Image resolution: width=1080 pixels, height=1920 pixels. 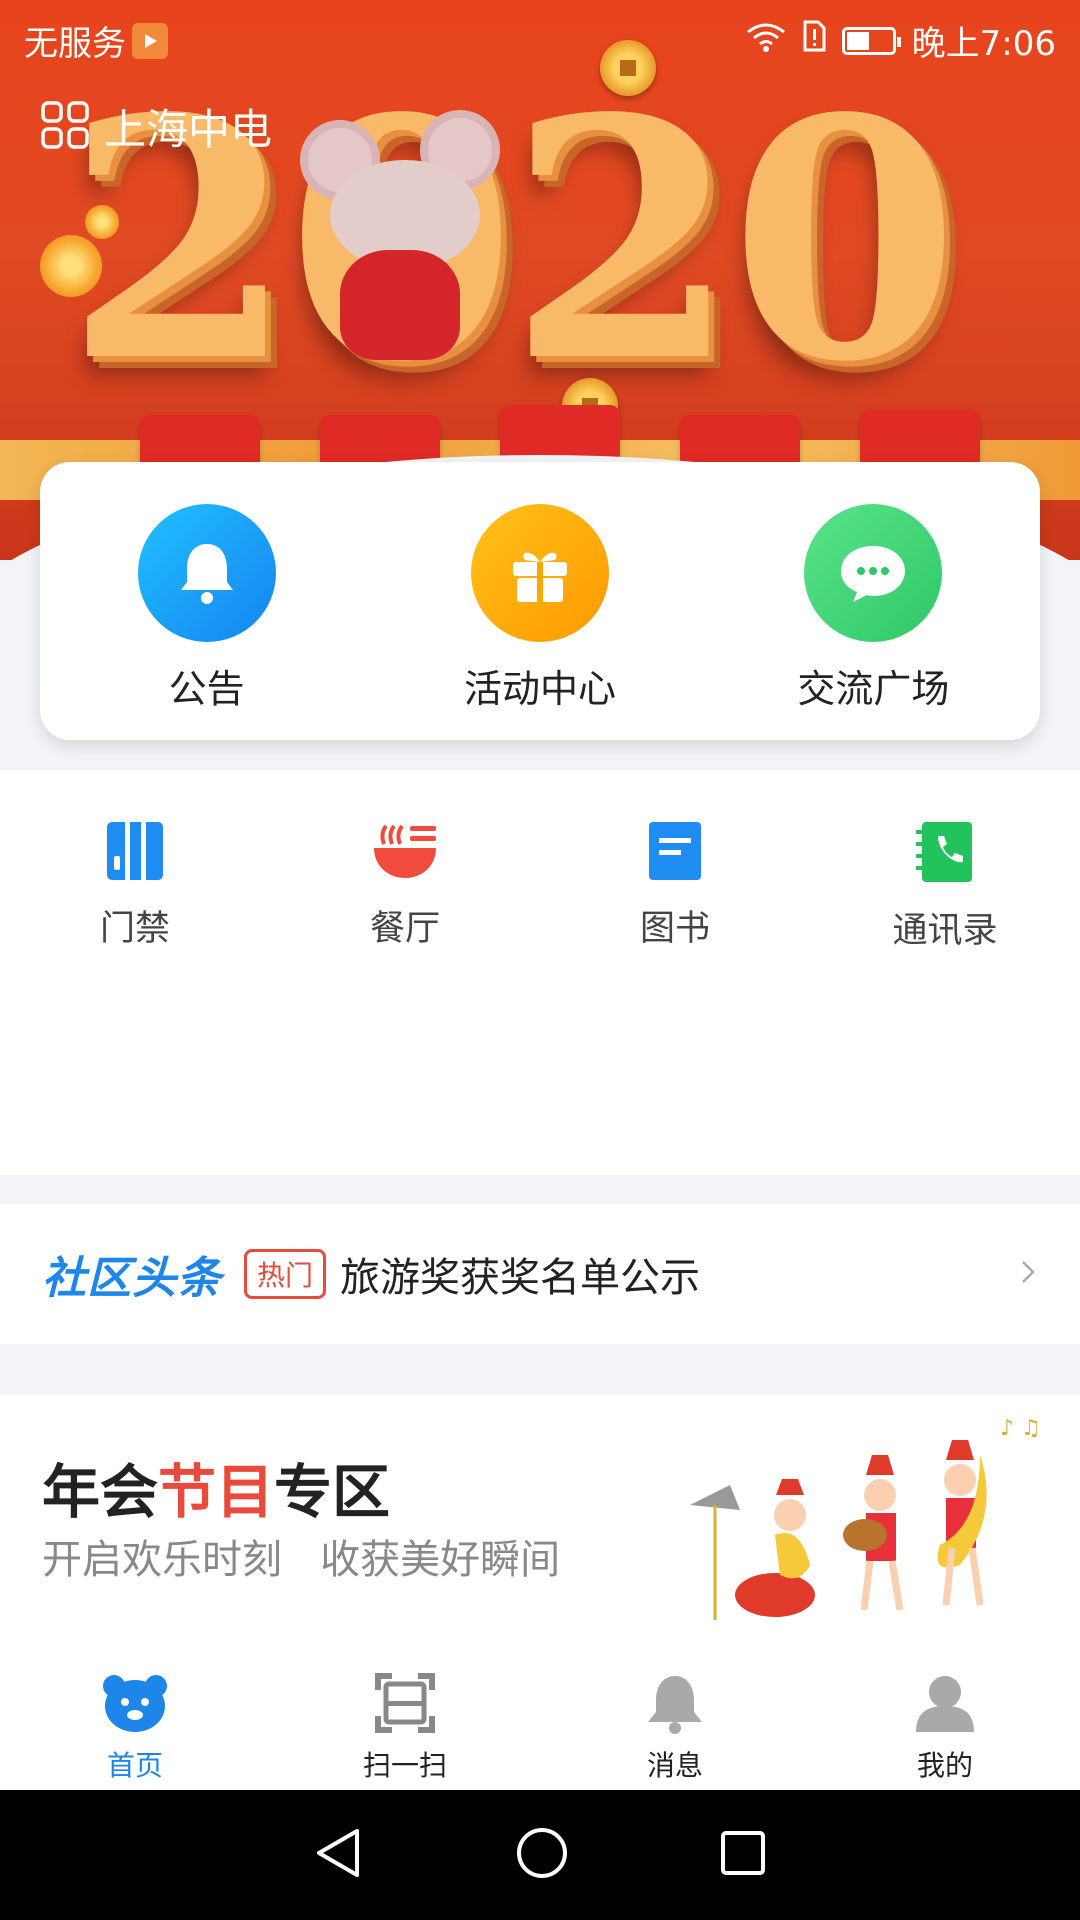 I want to click on bear-home-icon, so click(x=135, y=1705).